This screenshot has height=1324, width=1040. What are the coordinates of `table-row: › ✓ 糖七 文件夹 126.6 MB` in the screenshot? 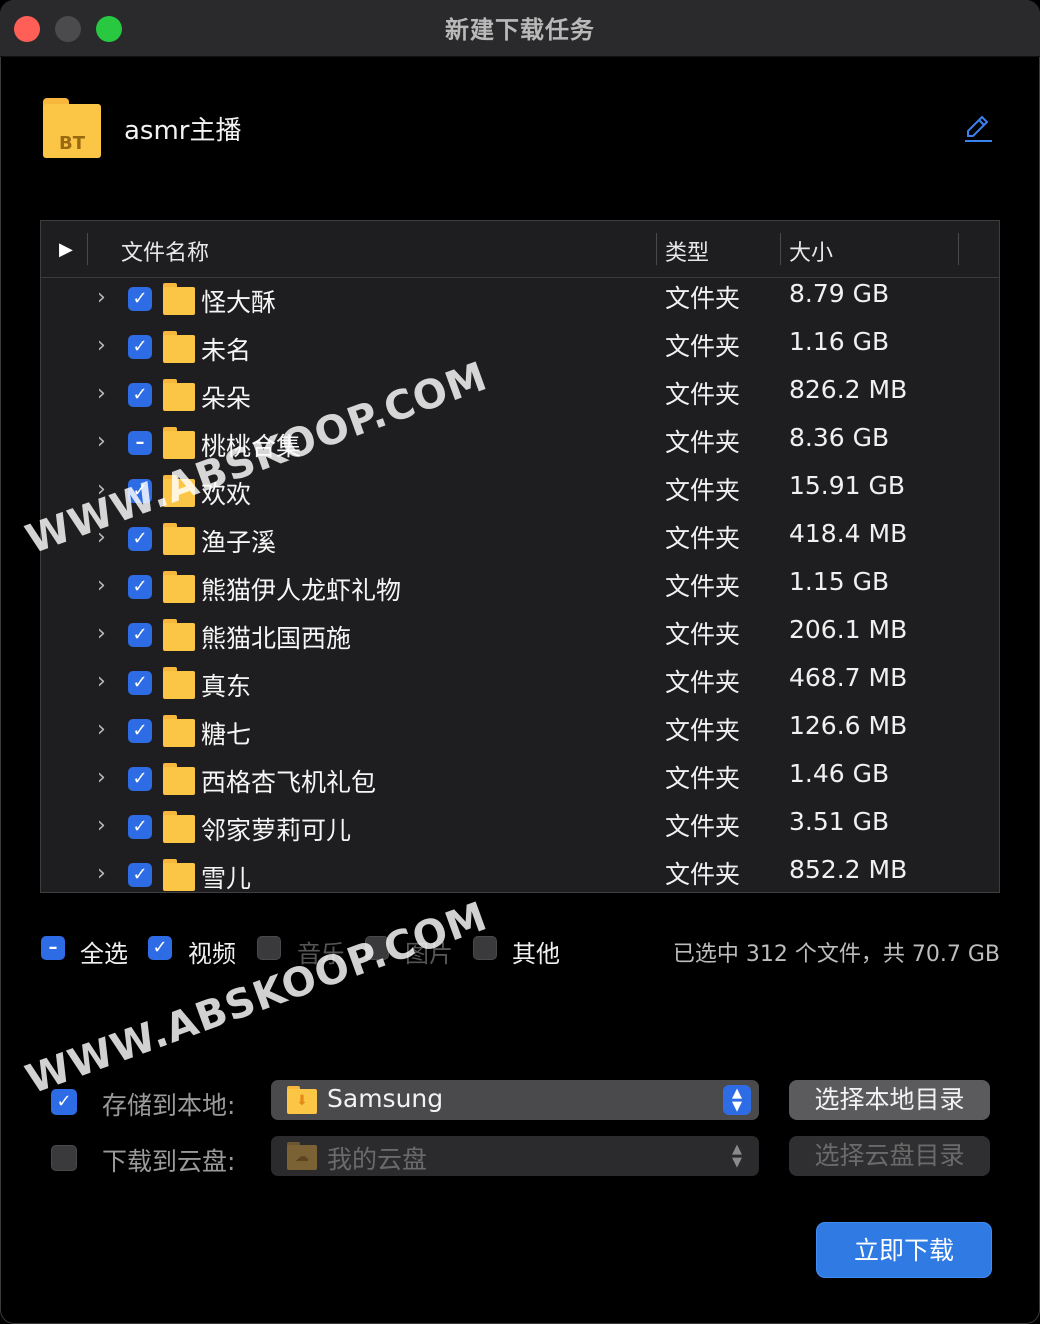 It's located at (520, 735).